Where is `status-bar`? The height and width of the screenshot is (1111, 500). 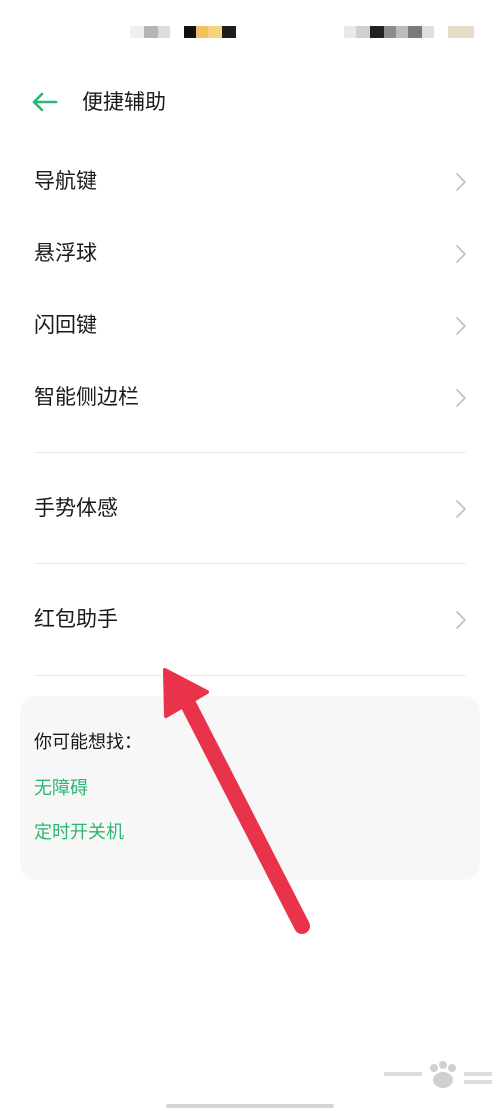
status-bar is located at coordinates (250, 31).